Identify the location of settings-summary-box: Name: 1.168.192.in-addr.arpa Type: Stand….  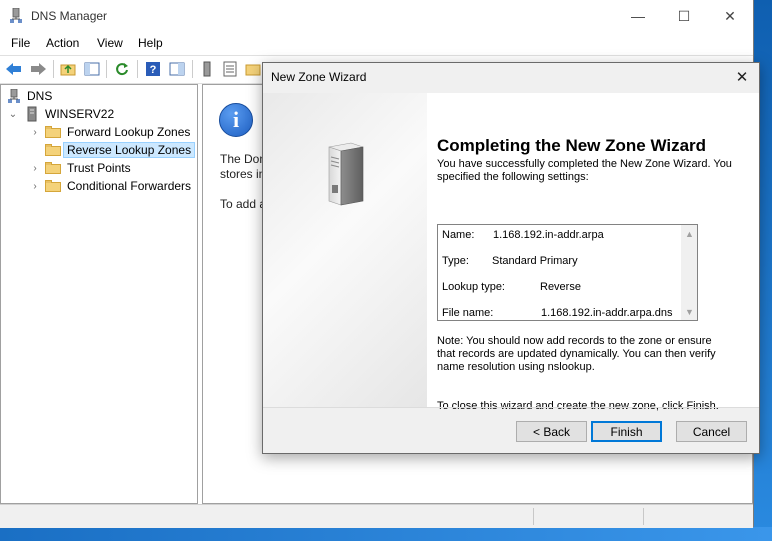
(567, 272).